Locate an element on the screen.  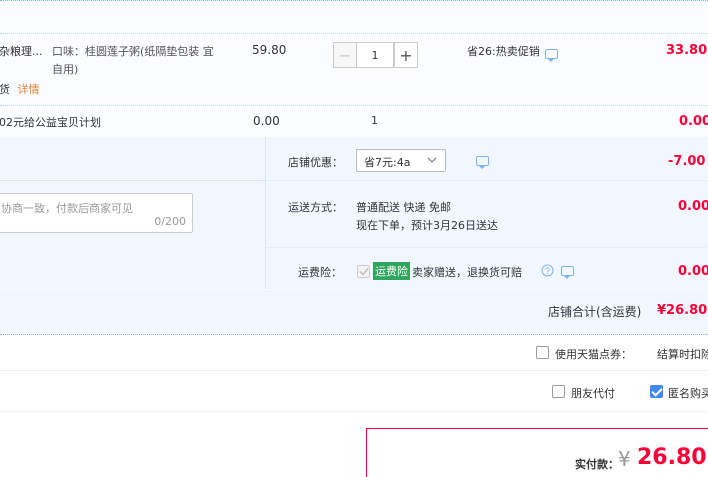
insurance-amount: 0.00 is located at coordinates (693, 271).